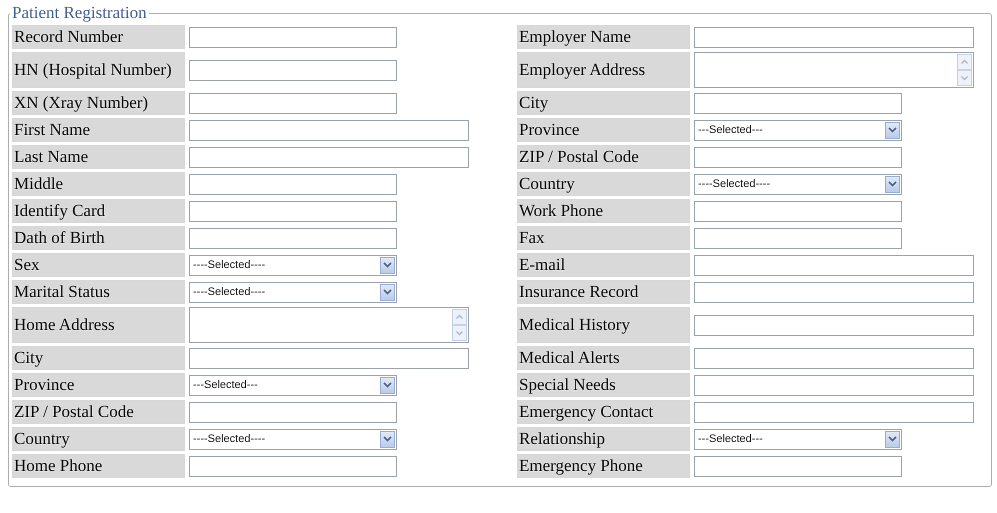 This screenshot has width=997, height=513. Describe the element at coordinates (98, 37) in the screenshot. I see `field-label: Record Number` at that location.